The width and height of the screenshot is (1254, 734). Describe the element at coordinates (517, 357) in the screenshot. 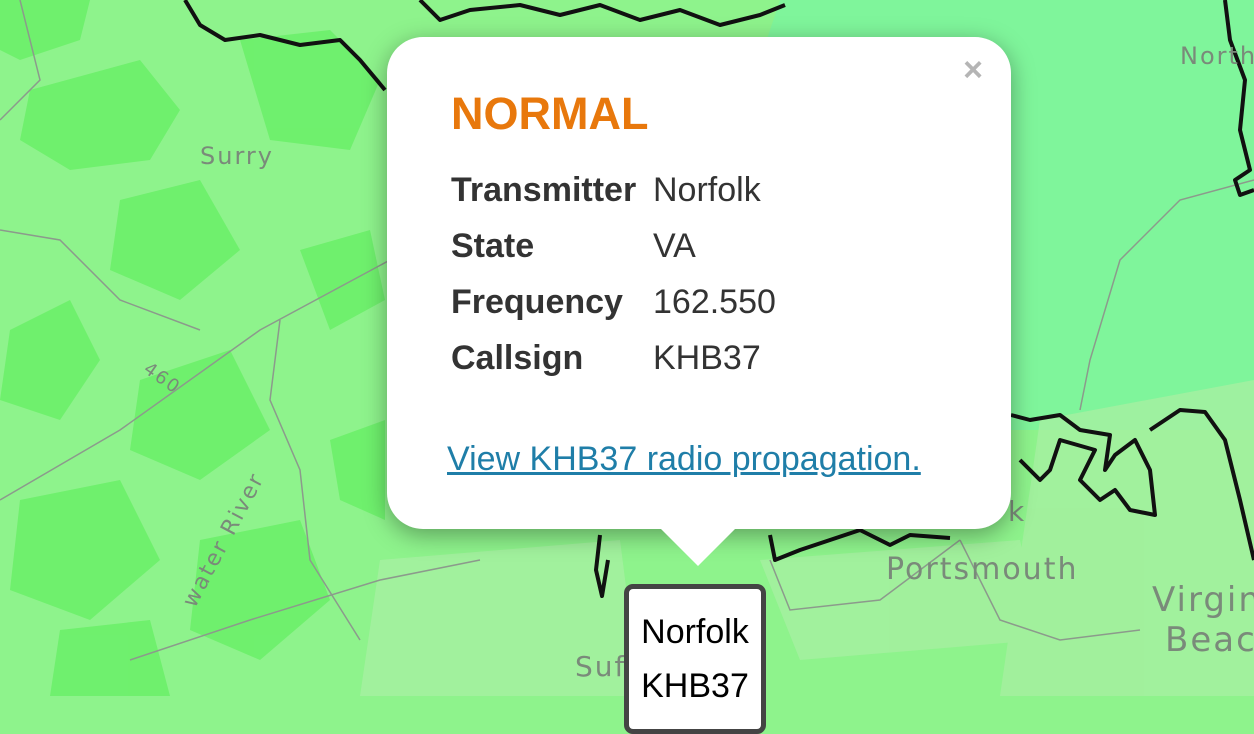

I see `row-label: Callsign` at that location.